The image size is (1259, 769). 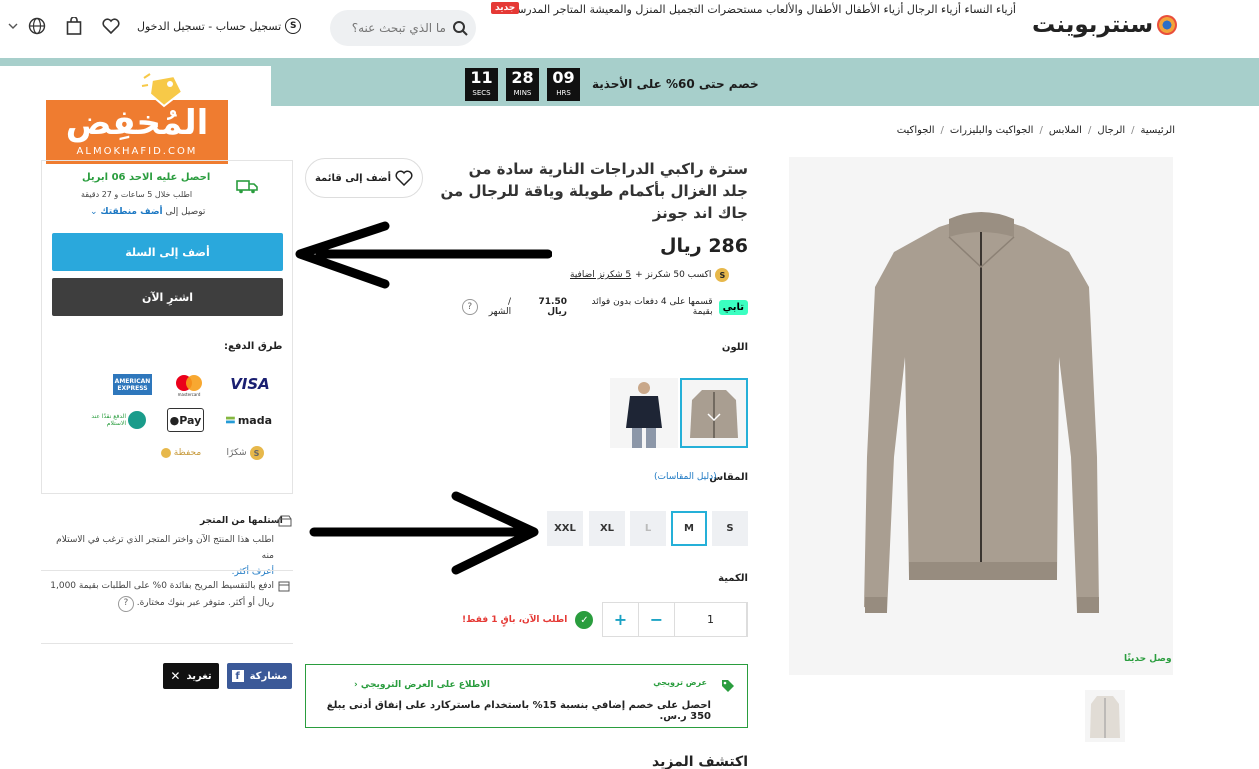 I want to click on add-area-link: أضف منطقتك, so click(x=131, y=212).